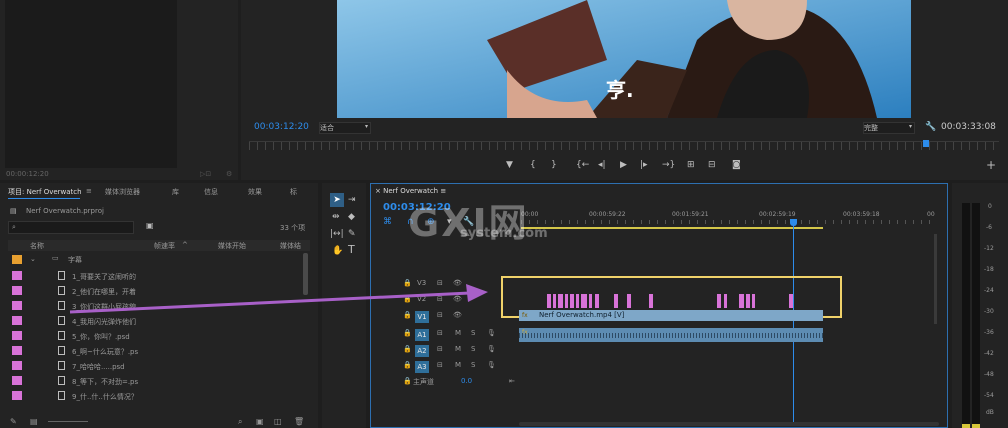 Image resolution: width=1008 pixels, height=428 pixels. I want to click on razor-icon: ◆, so click(351, 217).